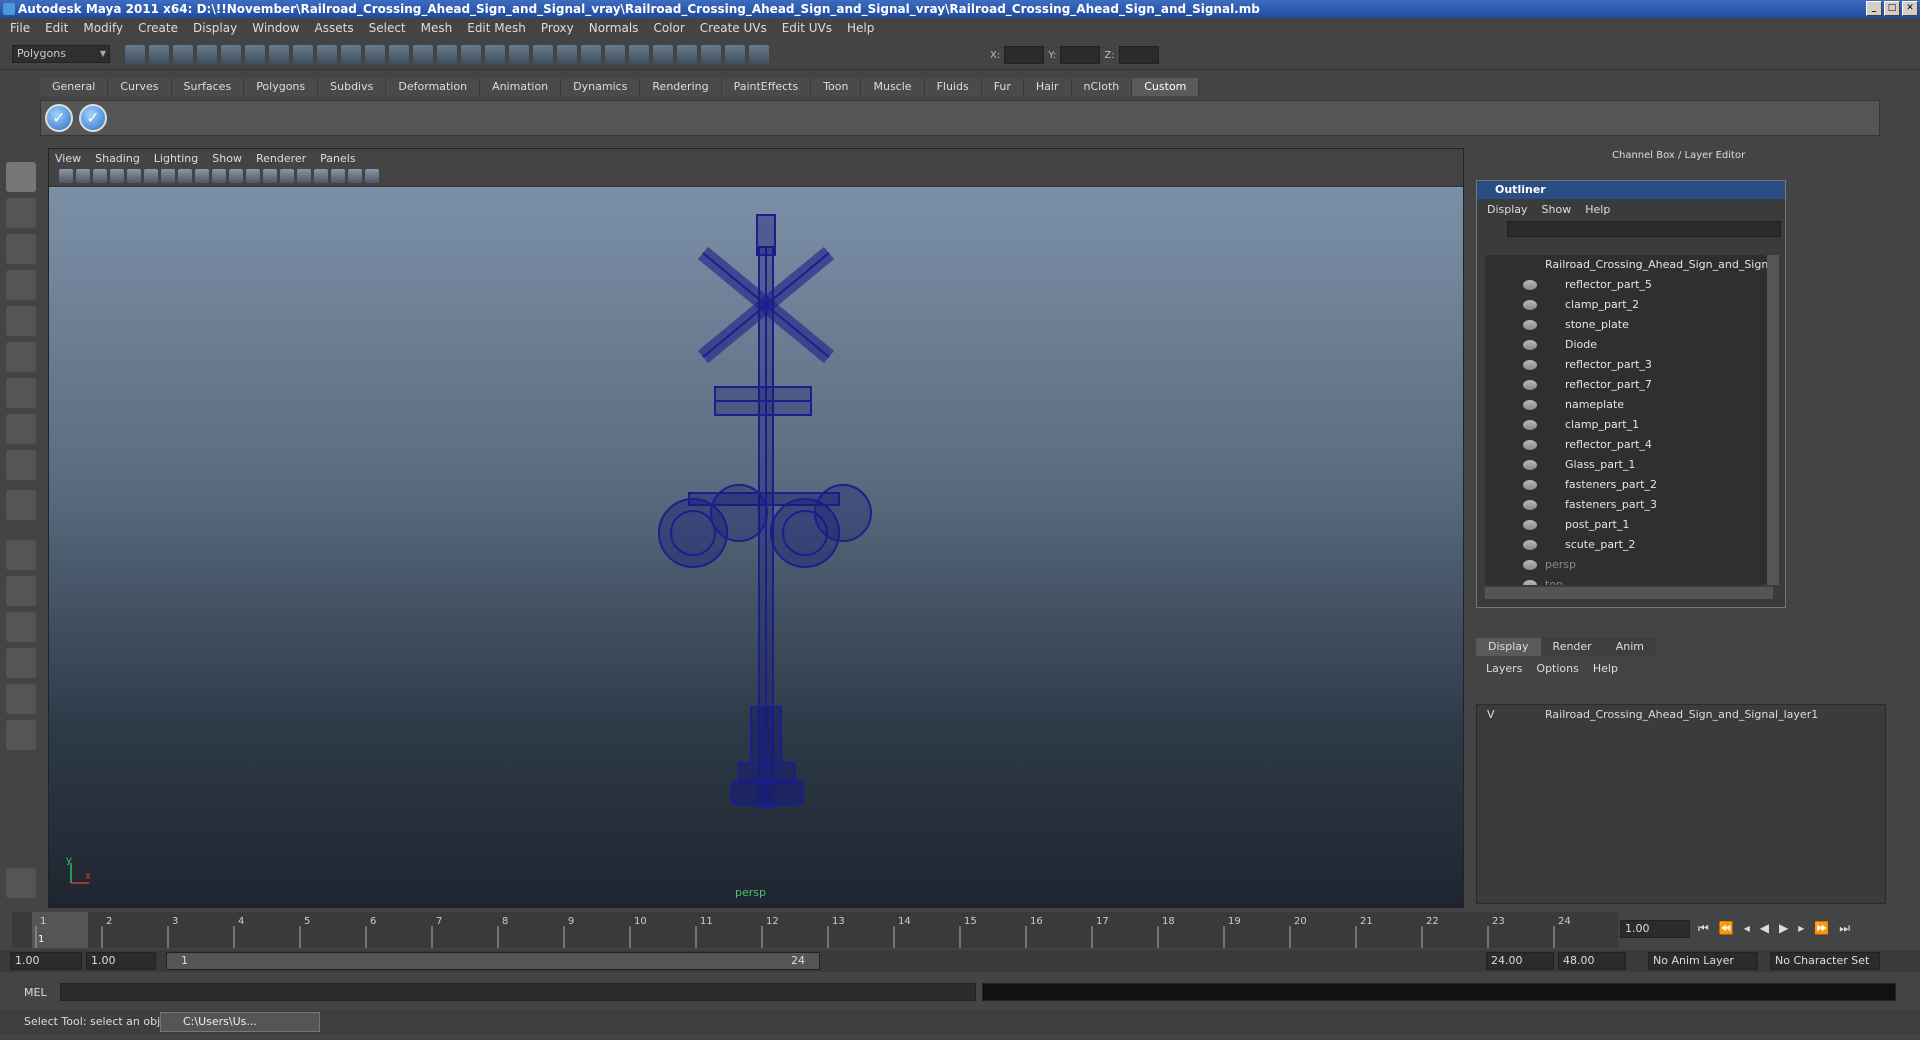 The width and height of the screenshot is (1920, 1040). What do you see at coordinates (1080, 55) in the screenshot?
I see `y-field` at bounding box center [1080, 55].